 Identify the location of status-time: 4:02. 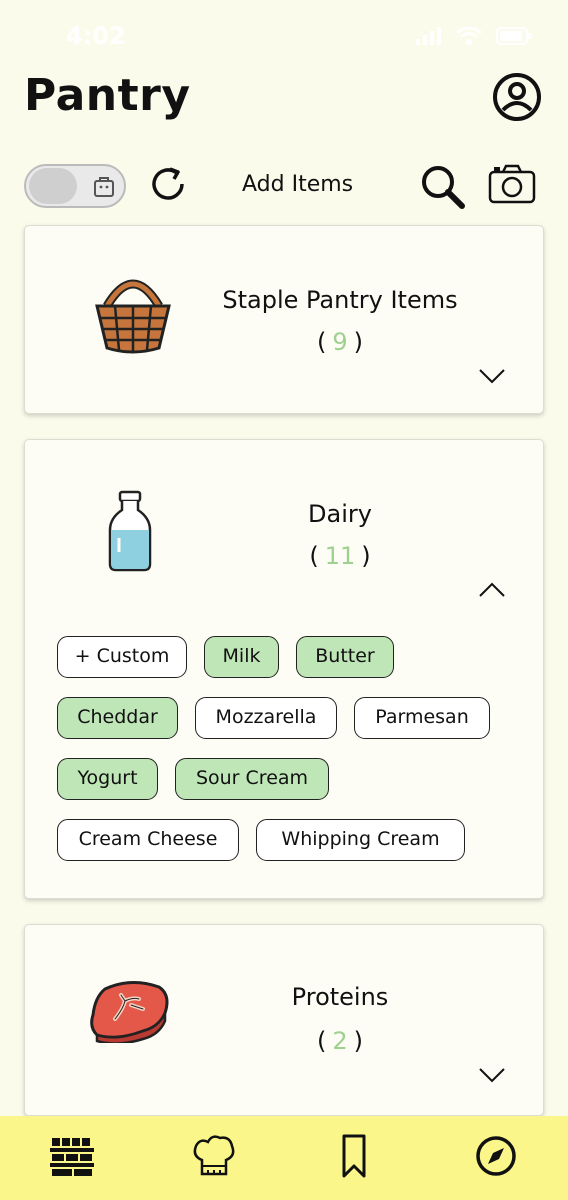
(96, 36).